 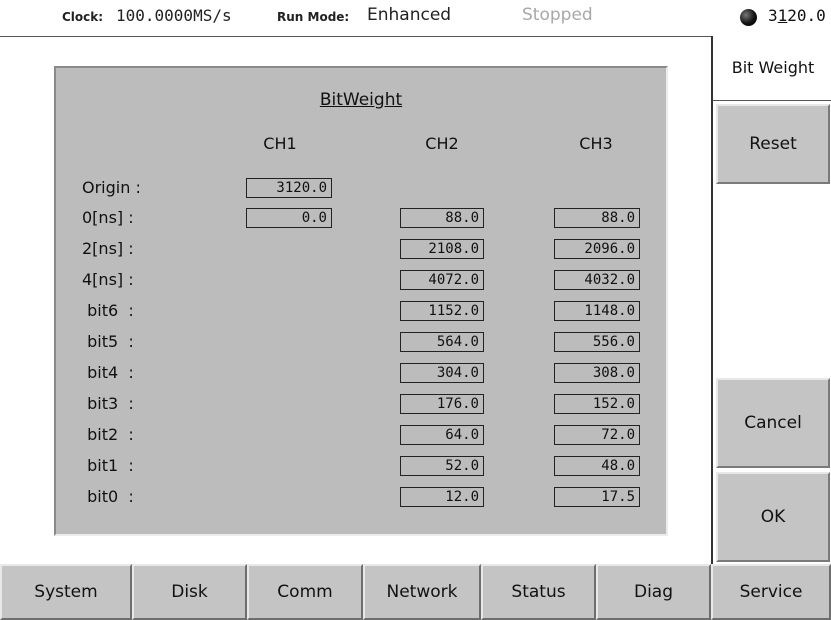 What do you see at coordinates (409, 15) in the screenshot?
I see `run-mode-value: Enhanced` at bounding box center [409, 15].